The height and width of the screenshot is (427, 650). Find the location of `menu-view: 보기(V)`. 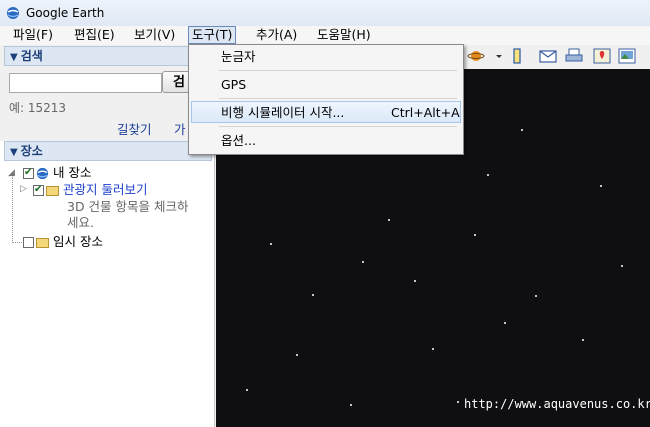

menu-view: 보기(V) is located at coordinates (154, 35).